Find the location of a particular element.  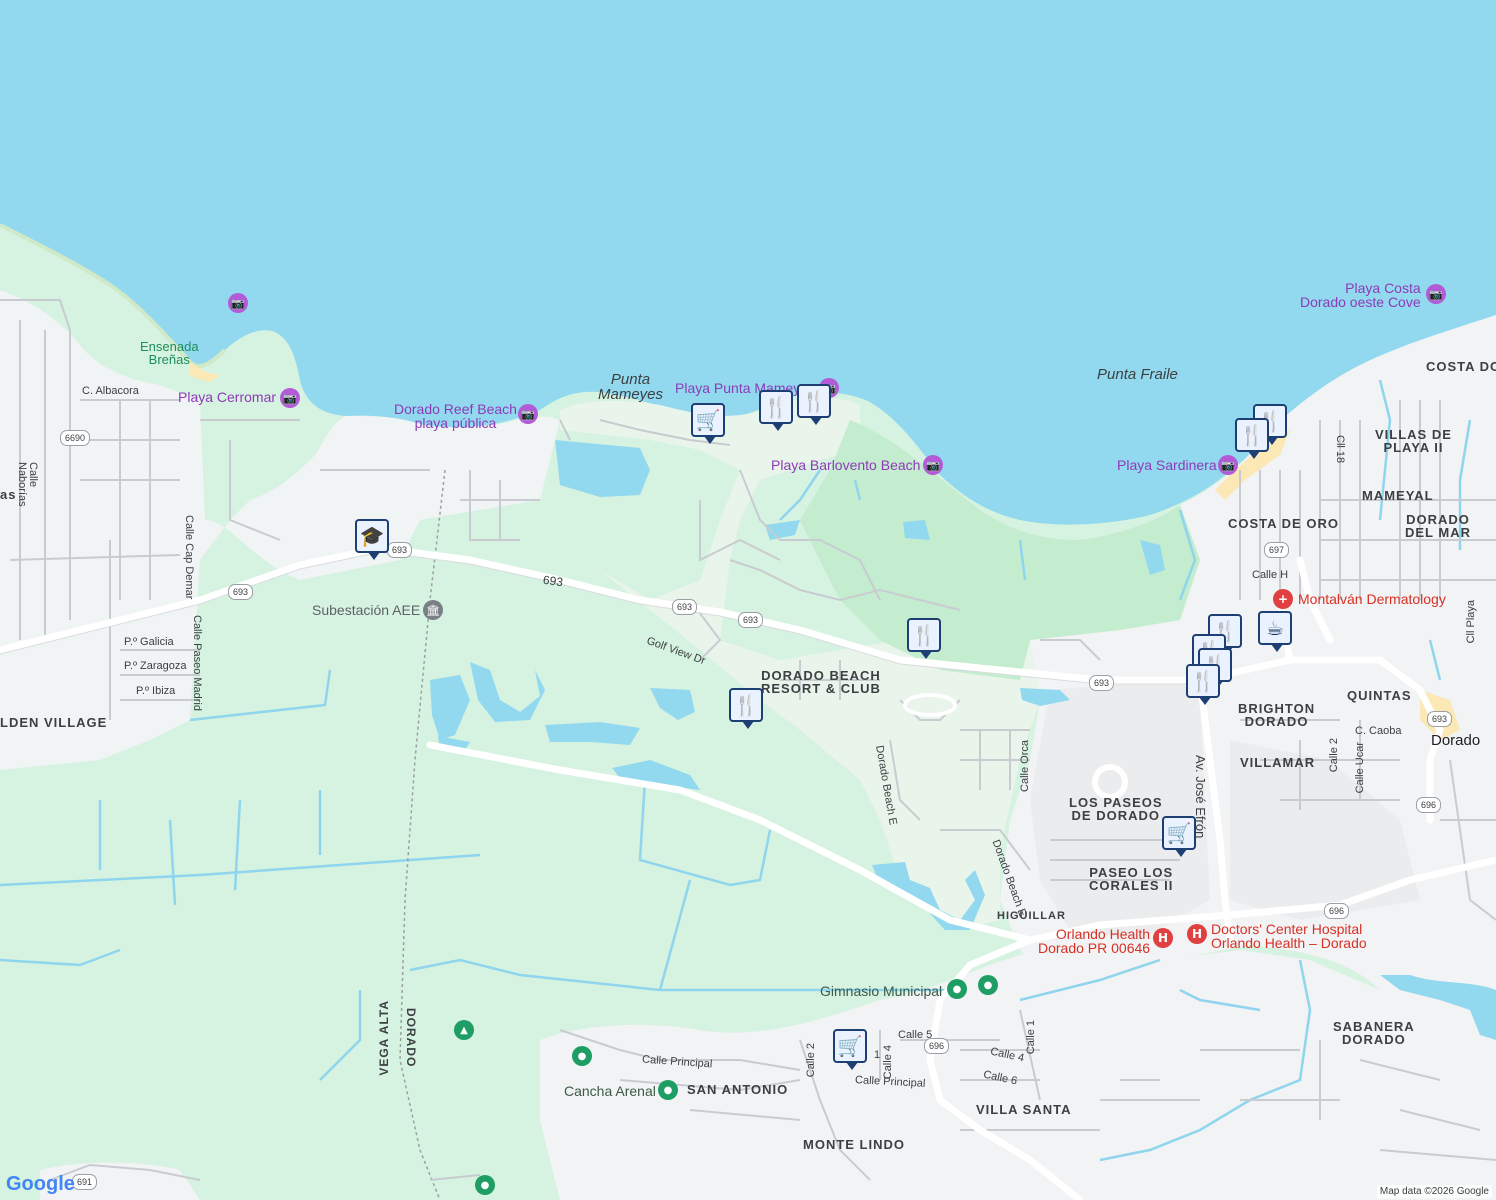

building-icon: 🏛 is located at coordinates (433, 610).